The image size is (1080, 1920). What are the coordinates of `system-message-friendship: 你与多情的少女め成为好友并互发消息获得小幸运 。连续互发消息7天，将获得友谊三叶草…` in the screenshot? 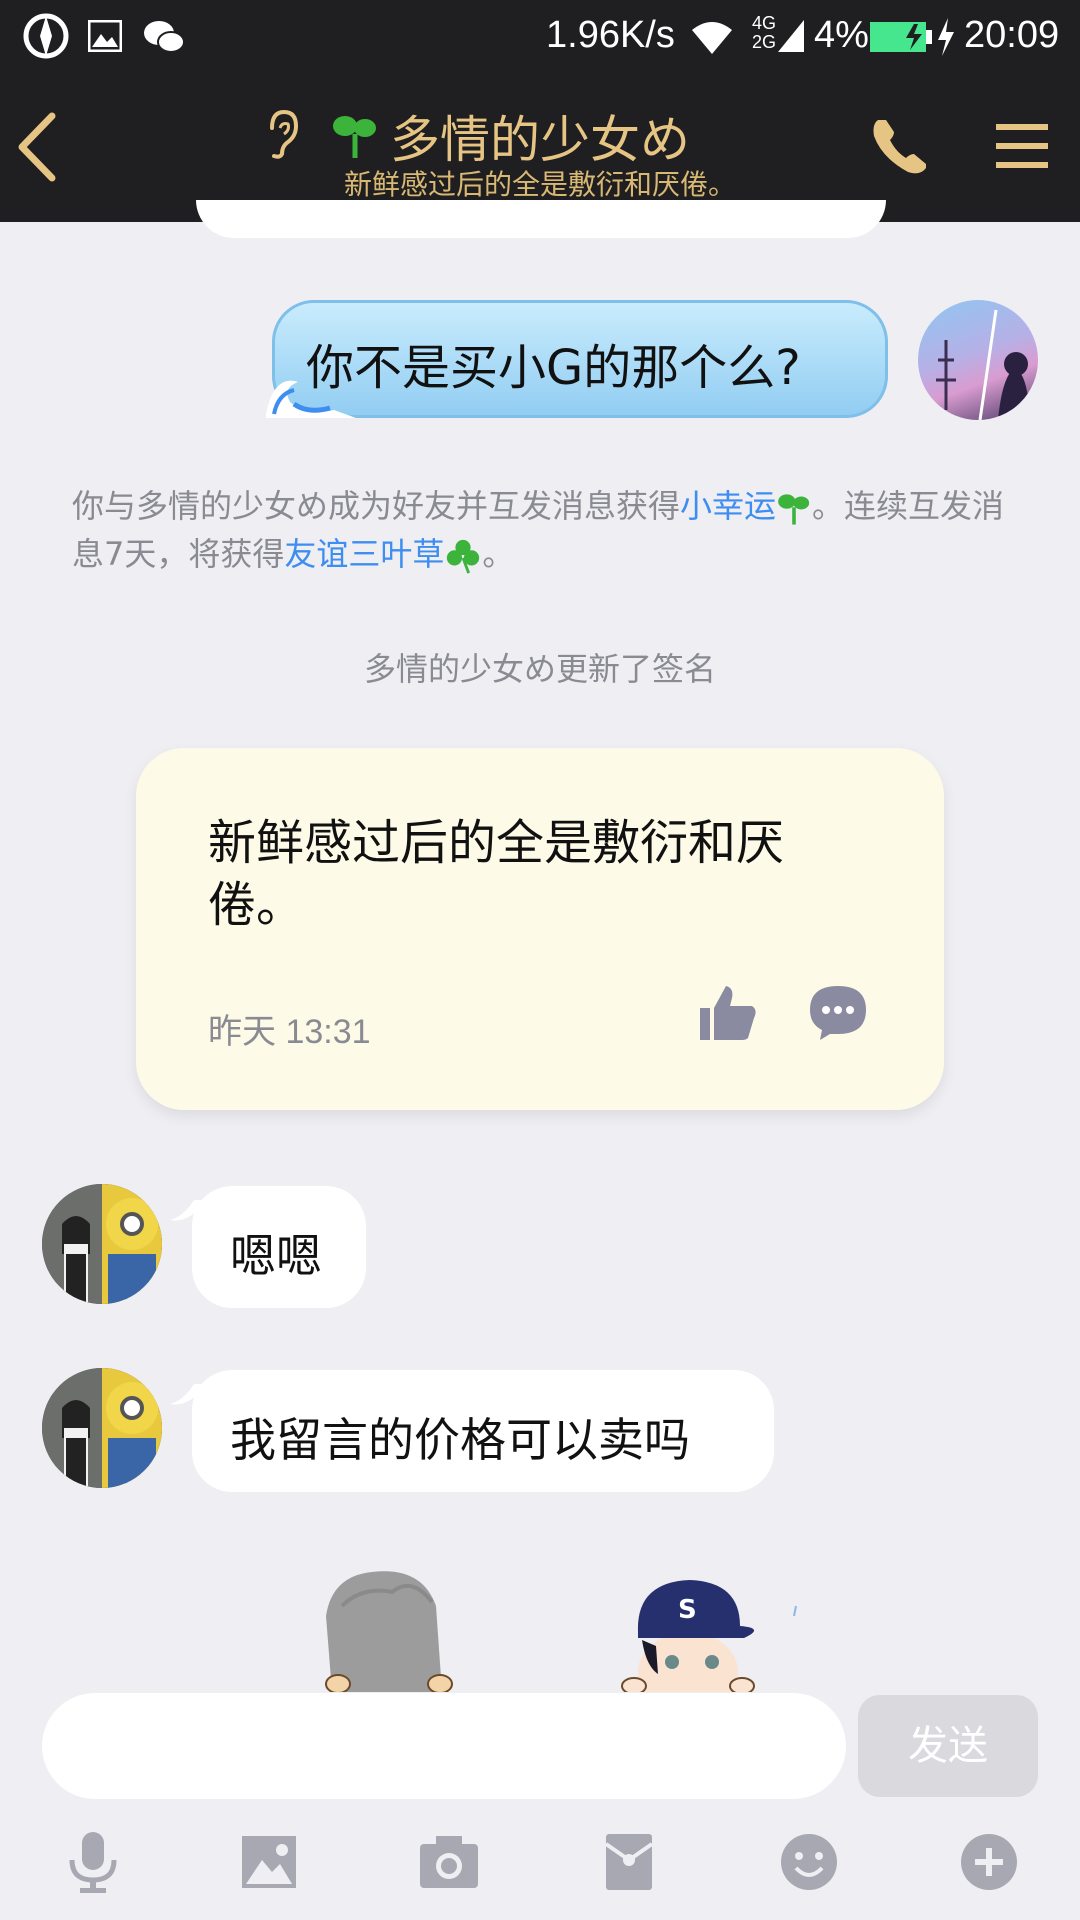 It's located at (542, 530).